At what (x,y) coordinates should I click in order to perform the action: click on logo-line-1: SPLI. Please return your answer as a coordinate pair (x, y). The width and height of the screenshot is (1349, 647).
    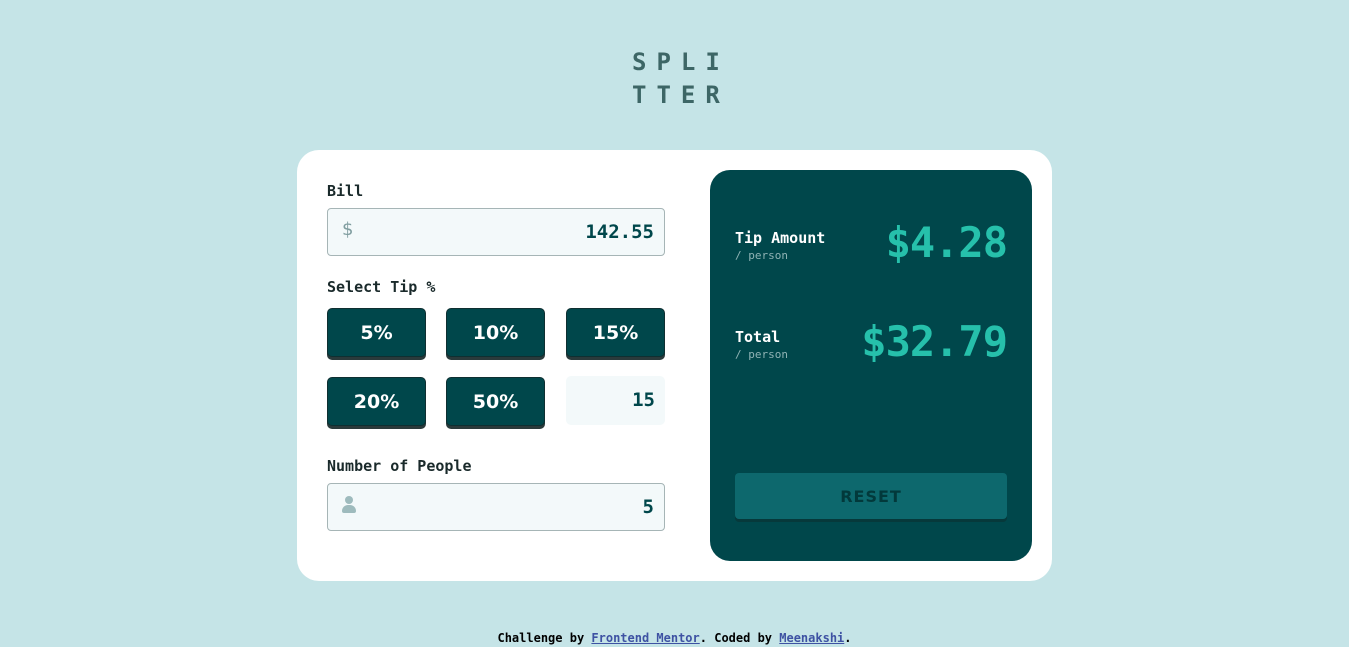
    Looking at the image, I should click on (681, 62).